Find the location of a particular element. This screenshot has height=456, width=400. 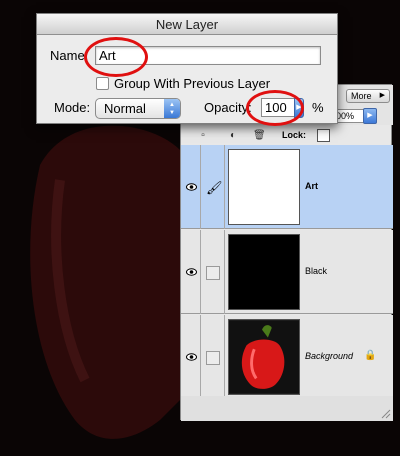

more-label: More is located at coordinates (361, 96).